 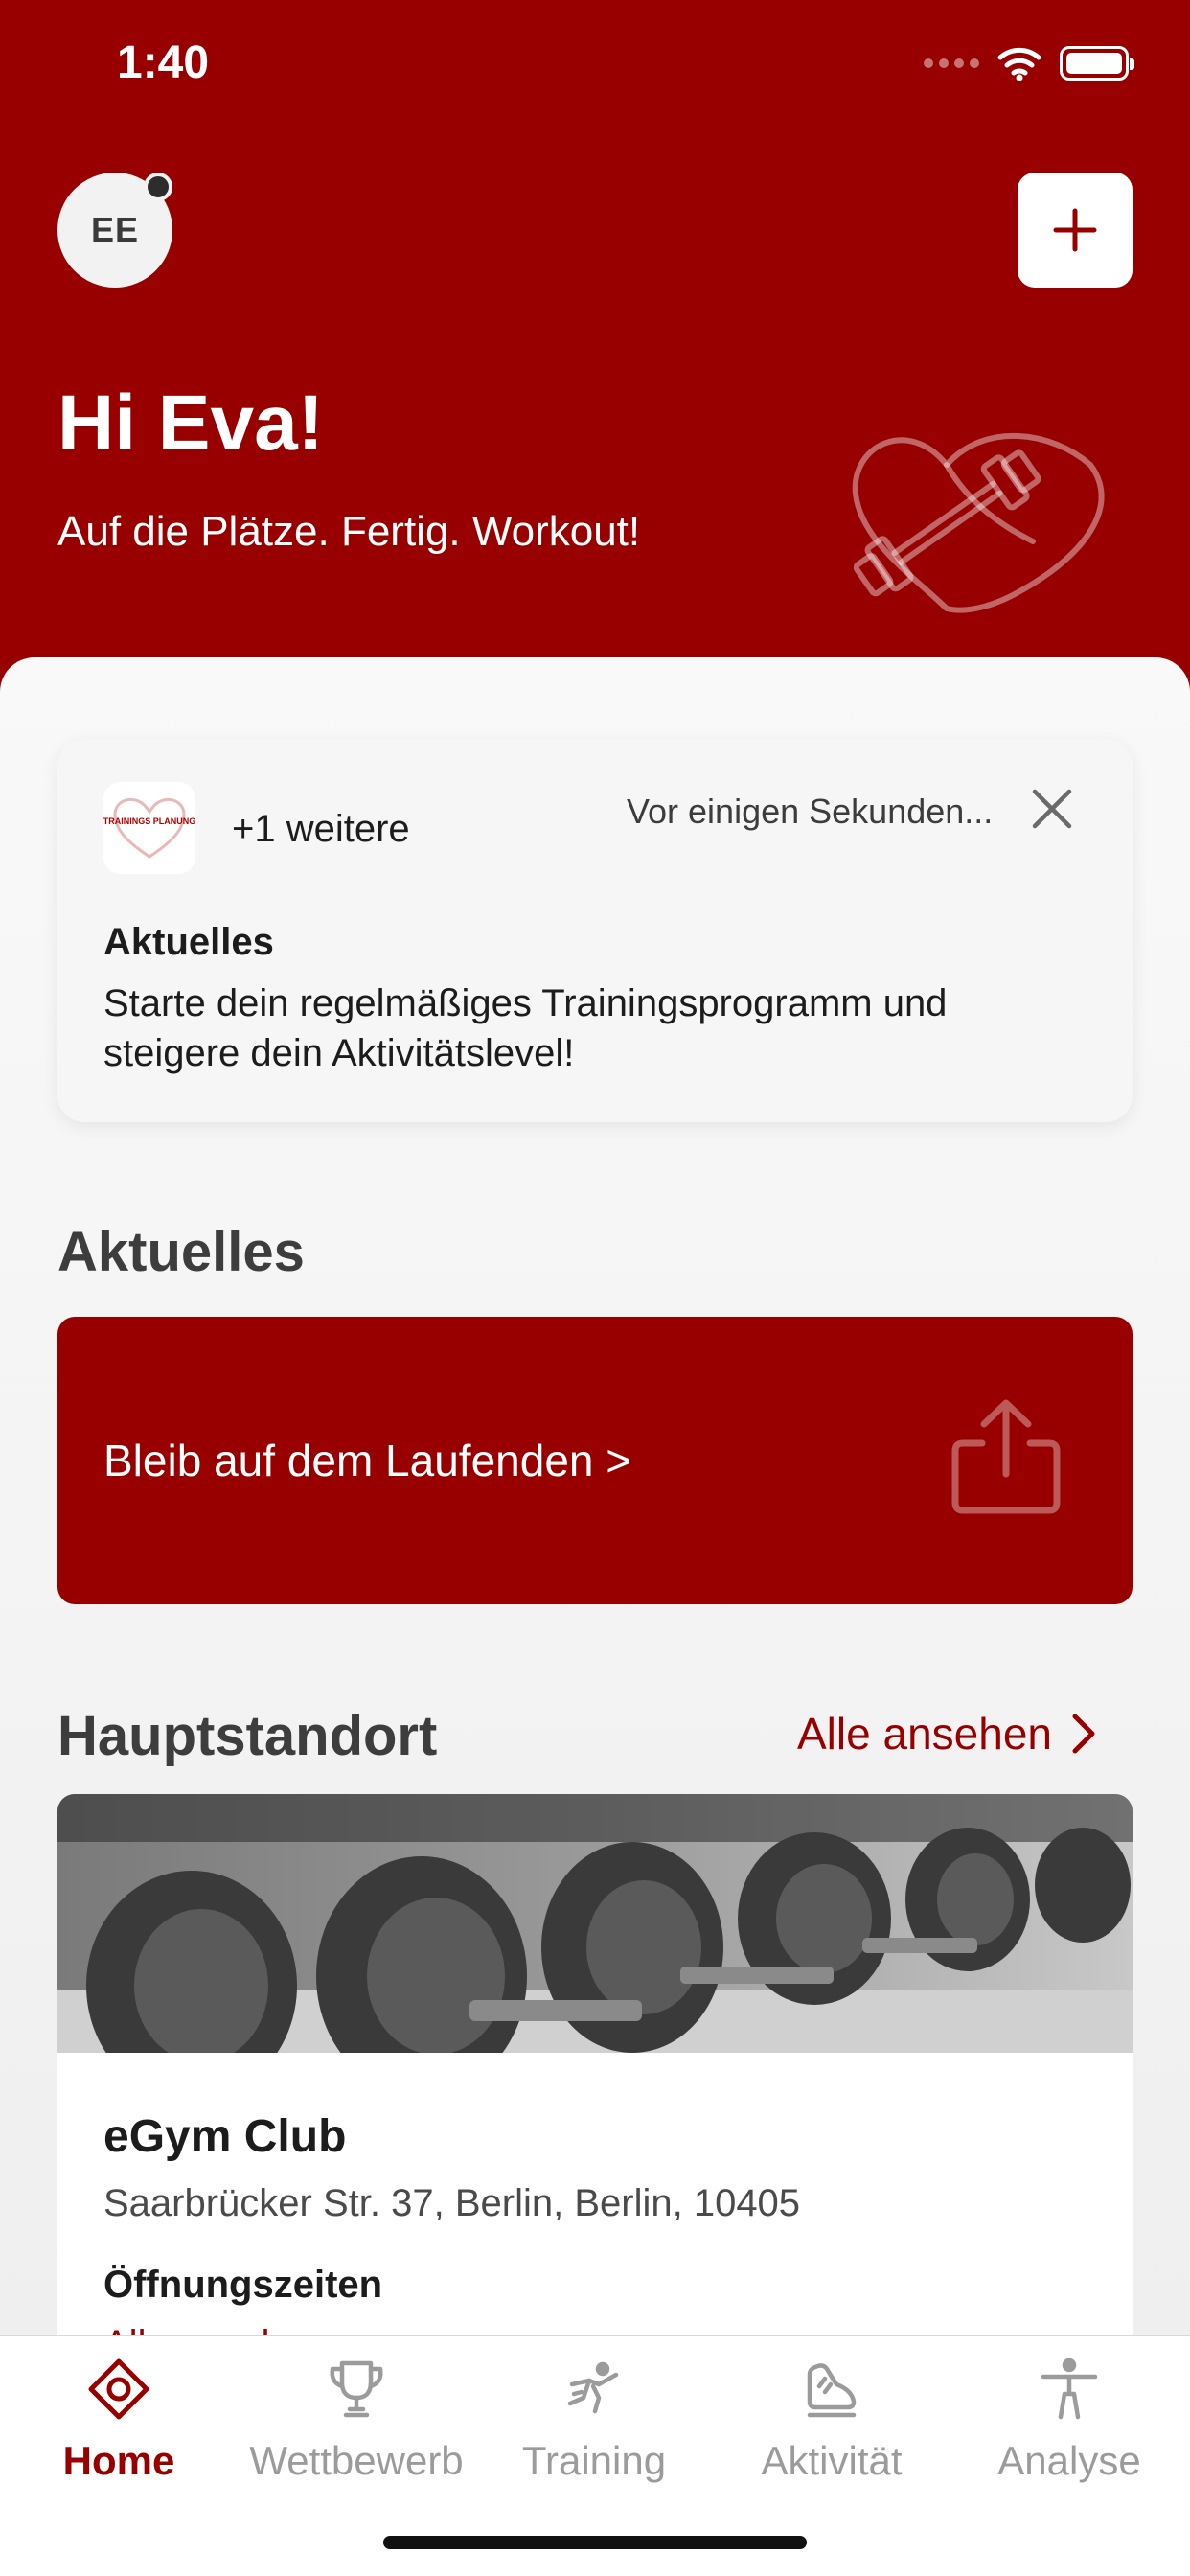 I want to click on person-icon, so click(x=1070, y=2389).